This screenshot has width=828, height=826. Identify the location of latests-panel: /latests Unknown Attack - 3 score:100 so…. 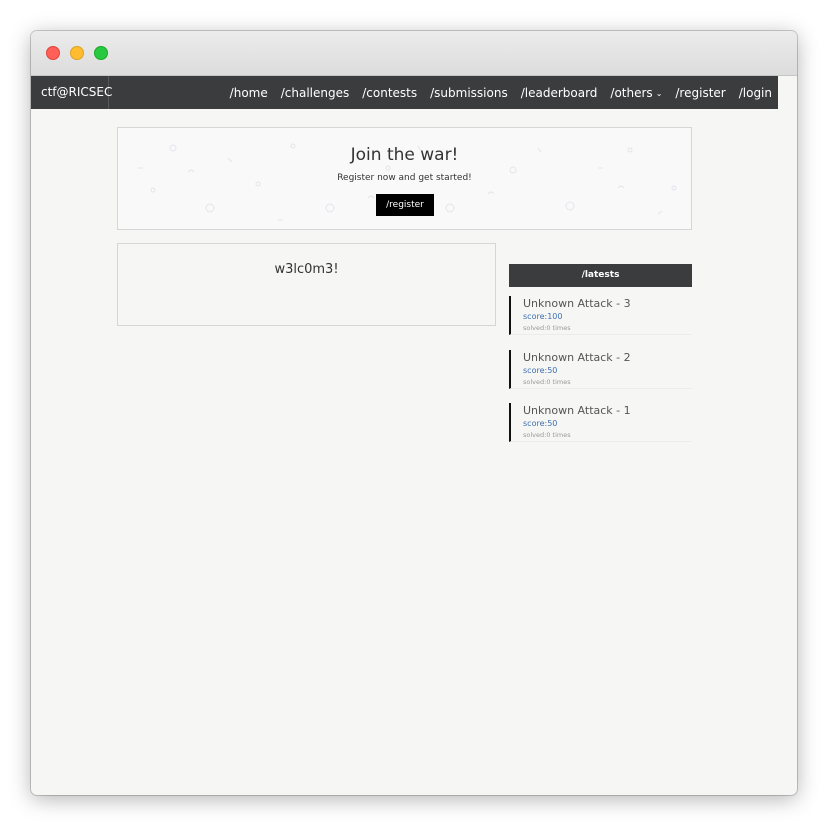
(600, 353).